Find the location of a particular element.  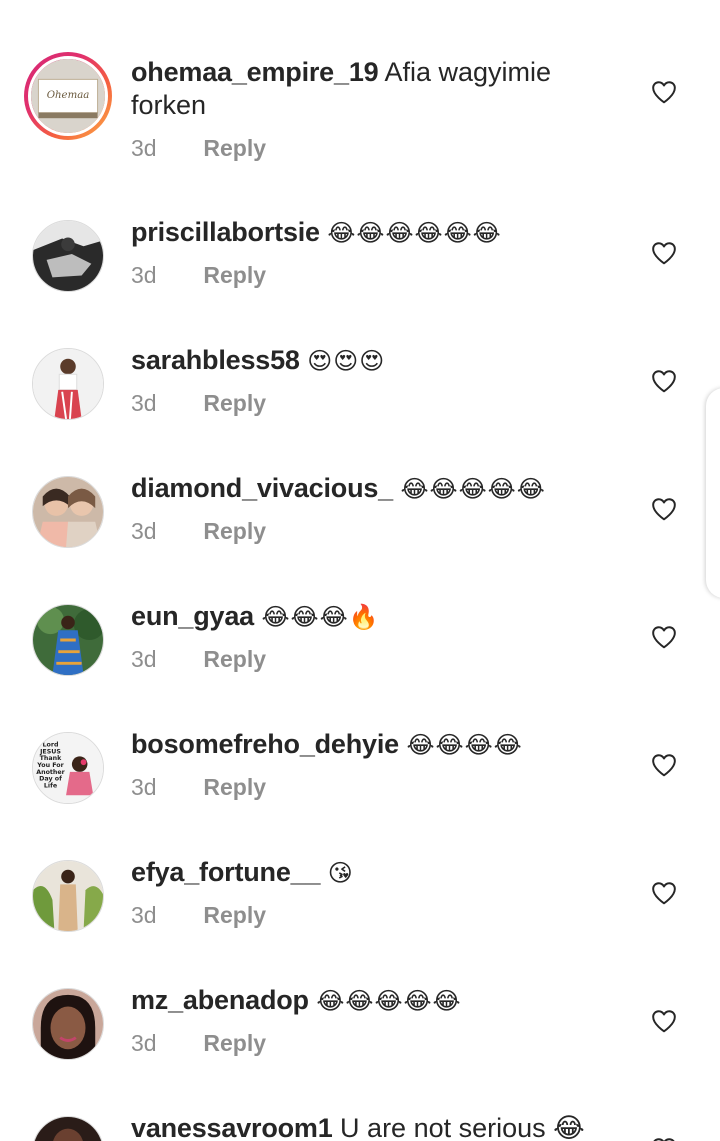

comment-text: bosomefreho_dehyie 😂😂😂😂 is located at coordinates (381, 745).